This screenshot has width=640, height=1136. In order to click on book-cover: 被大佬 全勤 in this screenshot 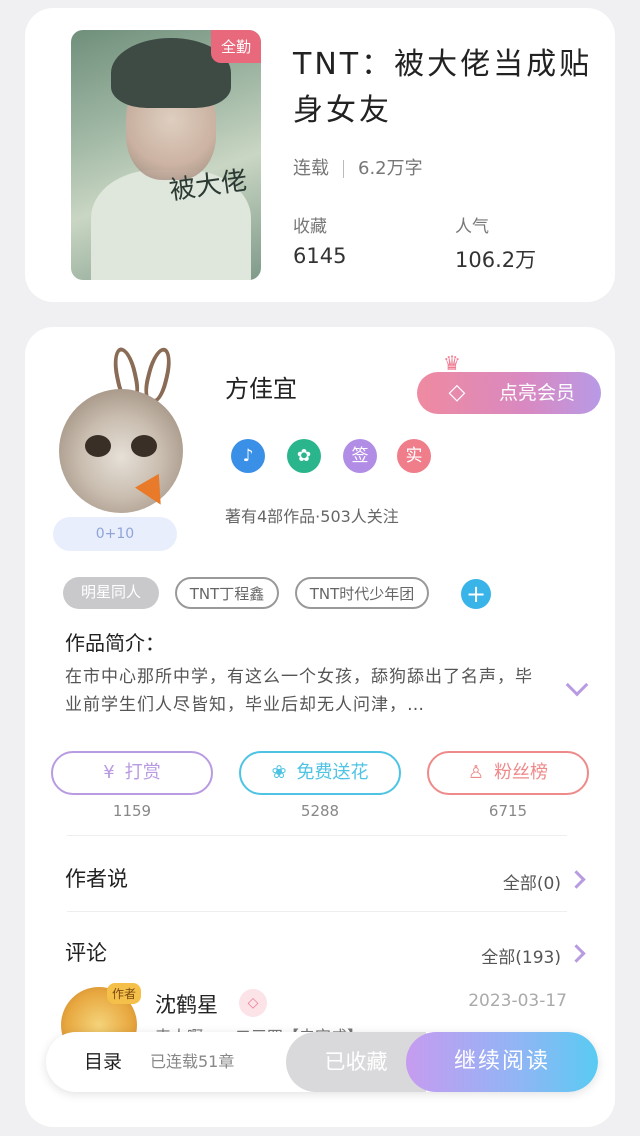, I will do `click(166, 155)`.